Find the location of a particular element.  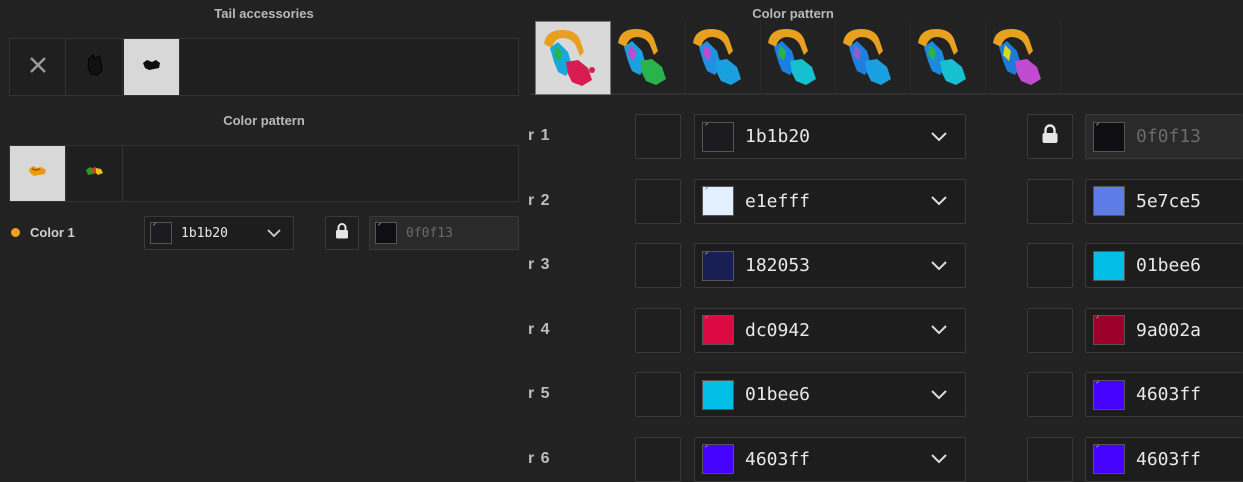

pattern-option-multicolor is located at coordinates (95, 173).